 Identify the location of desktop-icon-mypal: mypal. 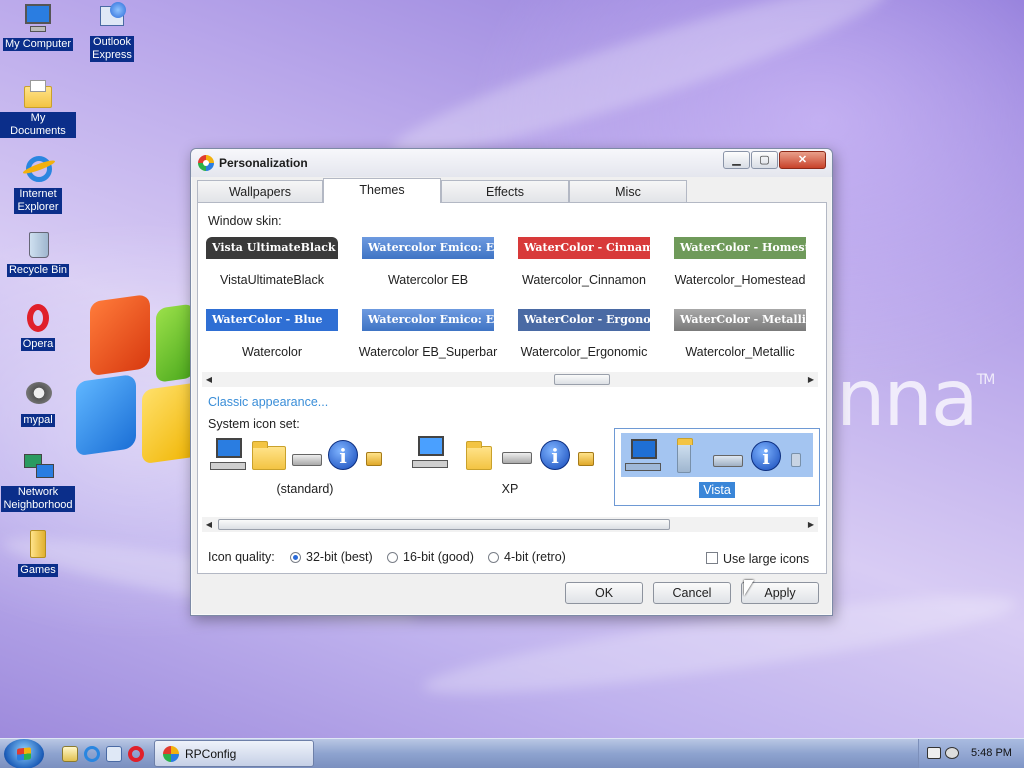
(38, 402).